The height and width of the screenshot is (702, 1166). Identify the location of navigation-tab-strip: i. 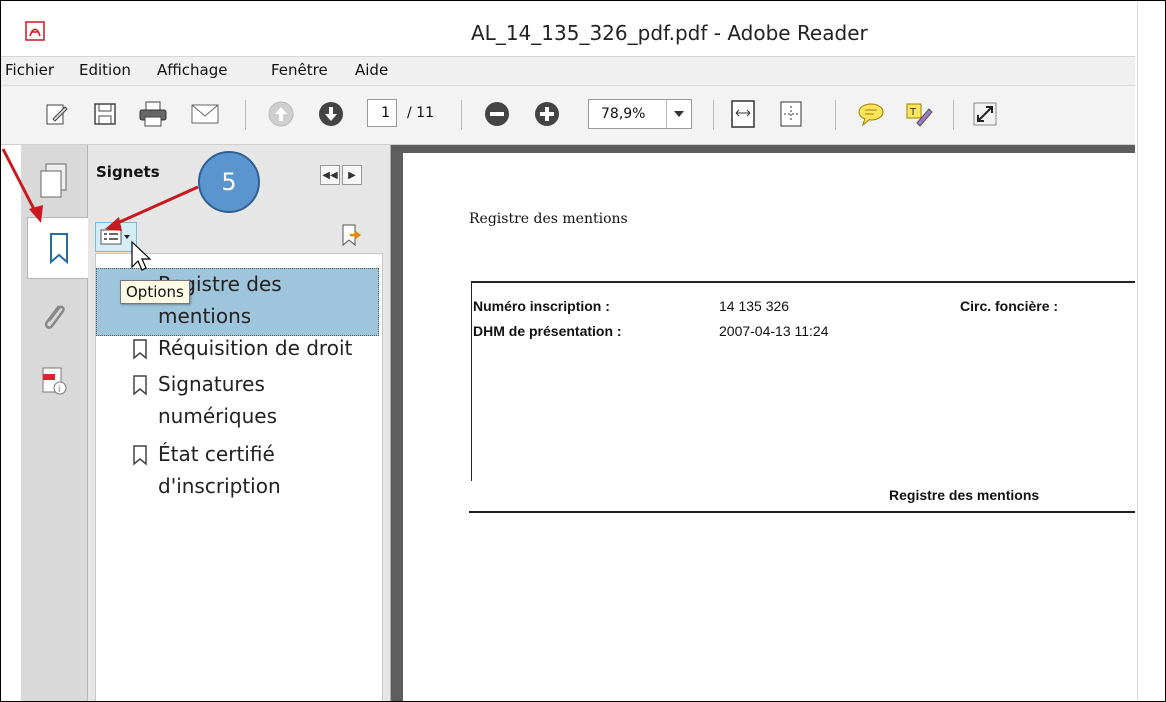
(55, 423).